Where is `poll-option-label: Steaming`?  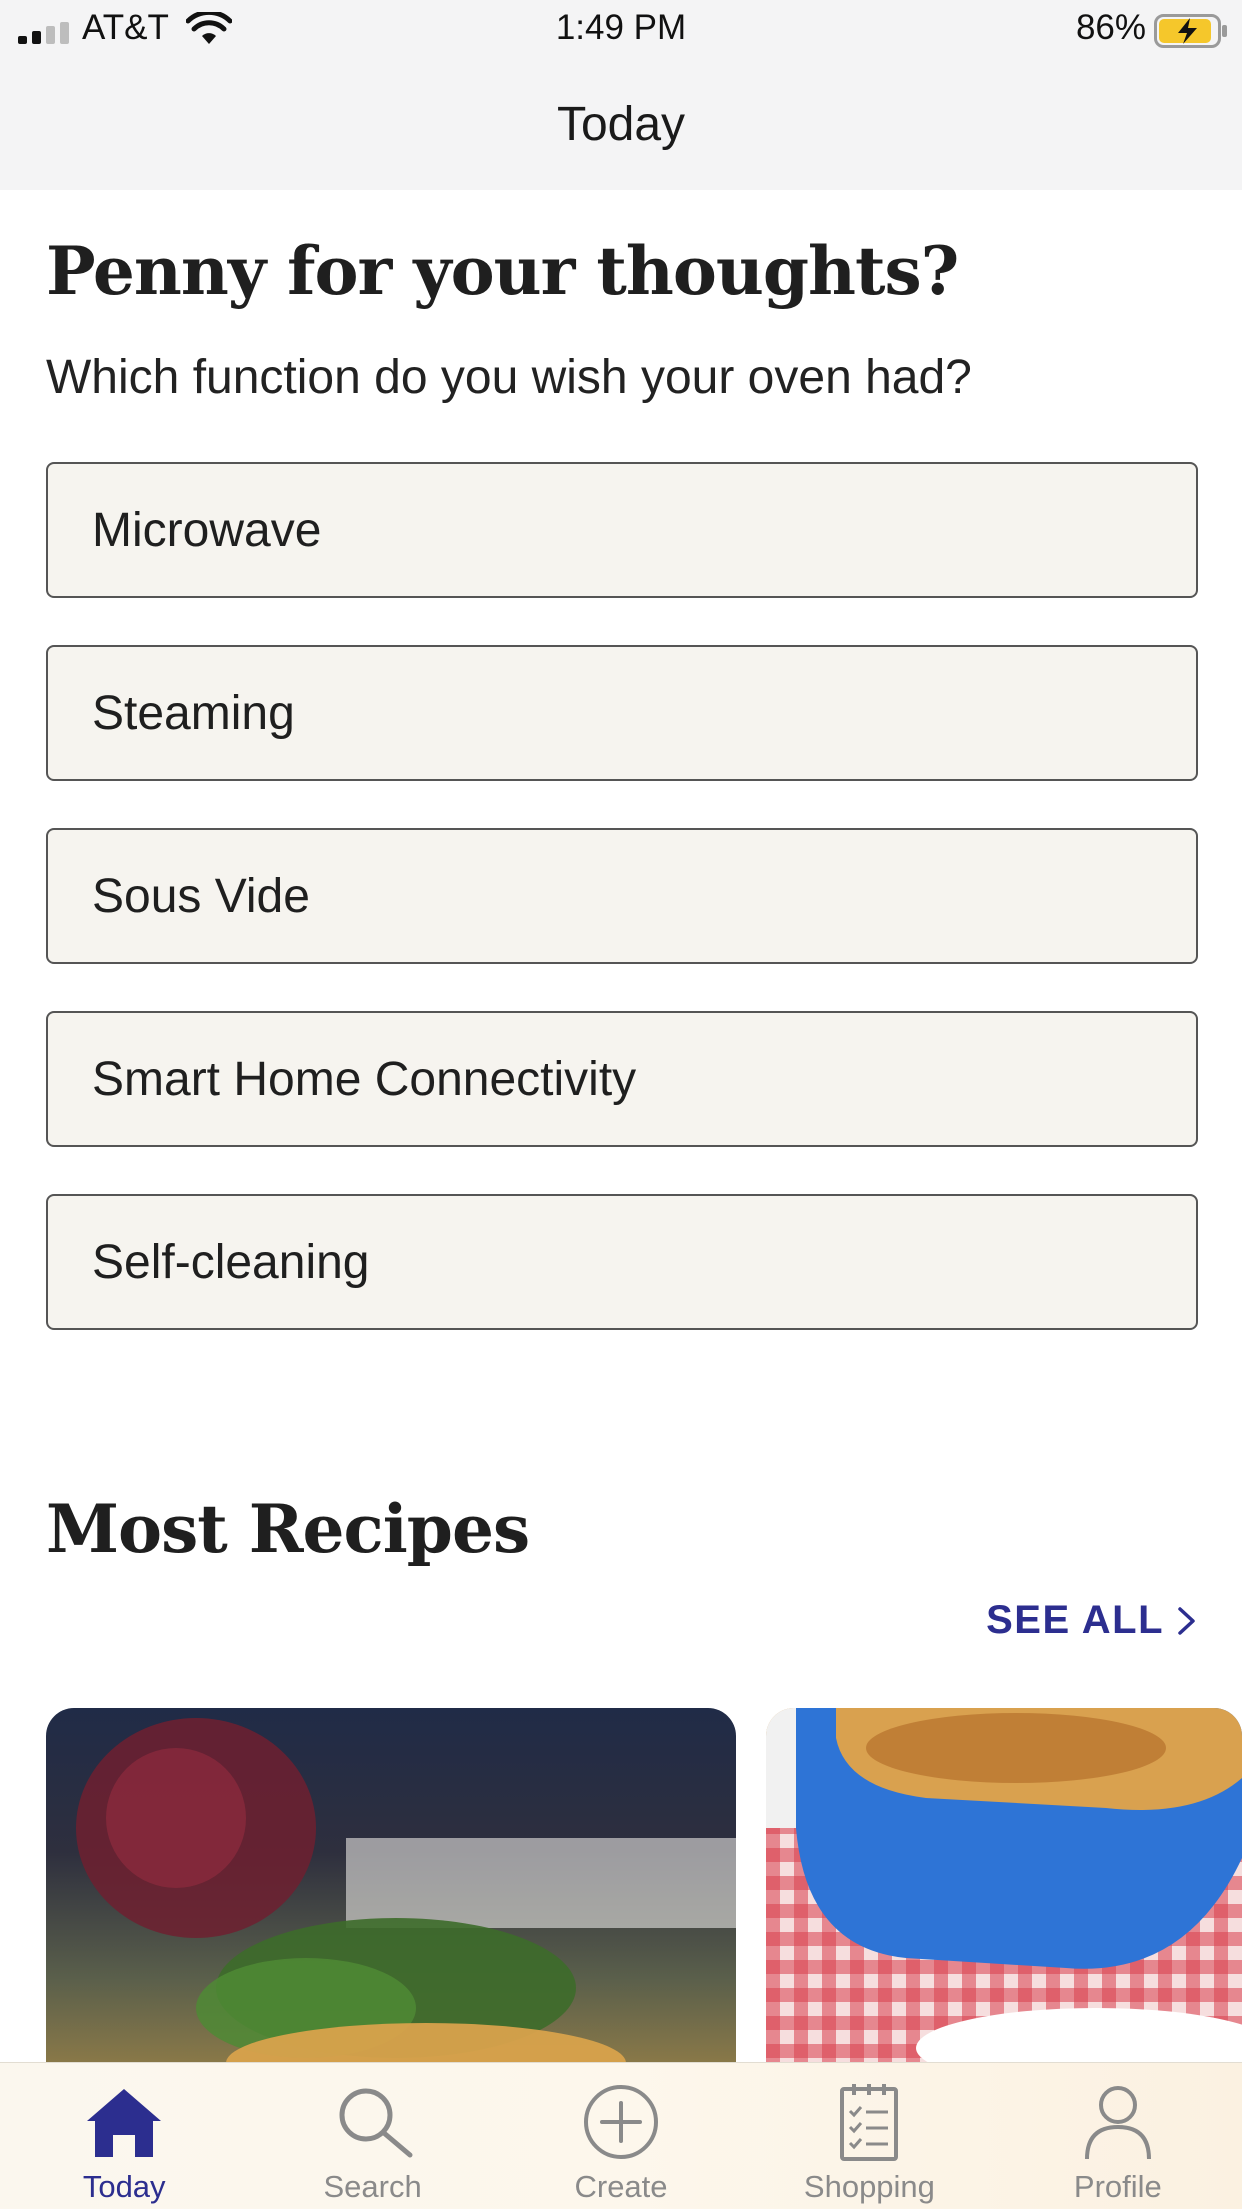
poll-option-label: Steaming is located at coordinates (193, 713).